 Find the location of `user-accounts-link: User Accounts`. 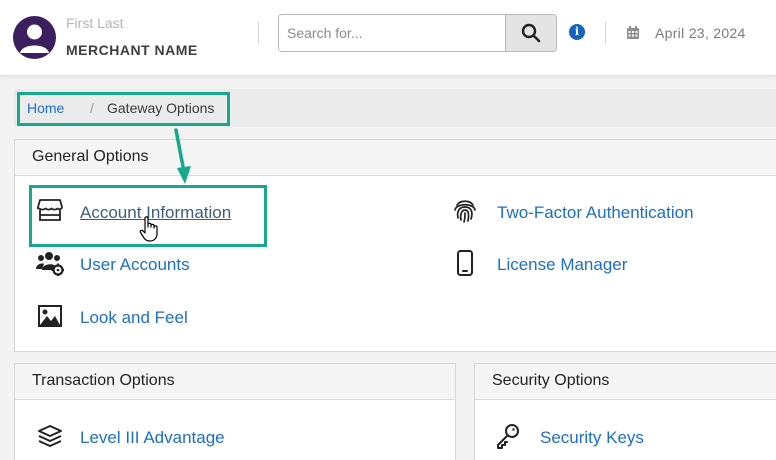

user-accounts-link: User Accounts is located at coordinates (135, 265).